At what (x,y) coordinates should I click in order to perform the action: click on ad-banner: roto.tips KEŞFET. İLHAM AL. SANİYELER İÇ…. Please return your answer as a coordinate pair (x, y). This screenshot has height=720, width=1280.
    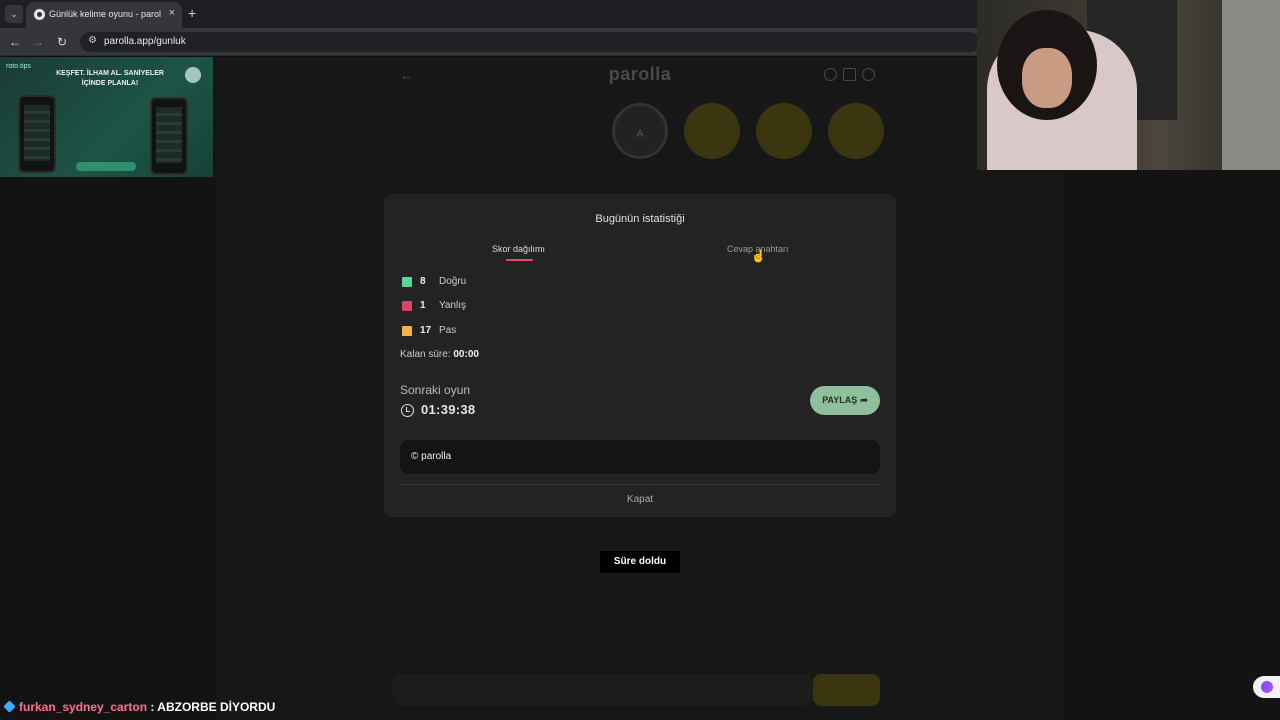
    Looking at the image, I should click on (106, 117).